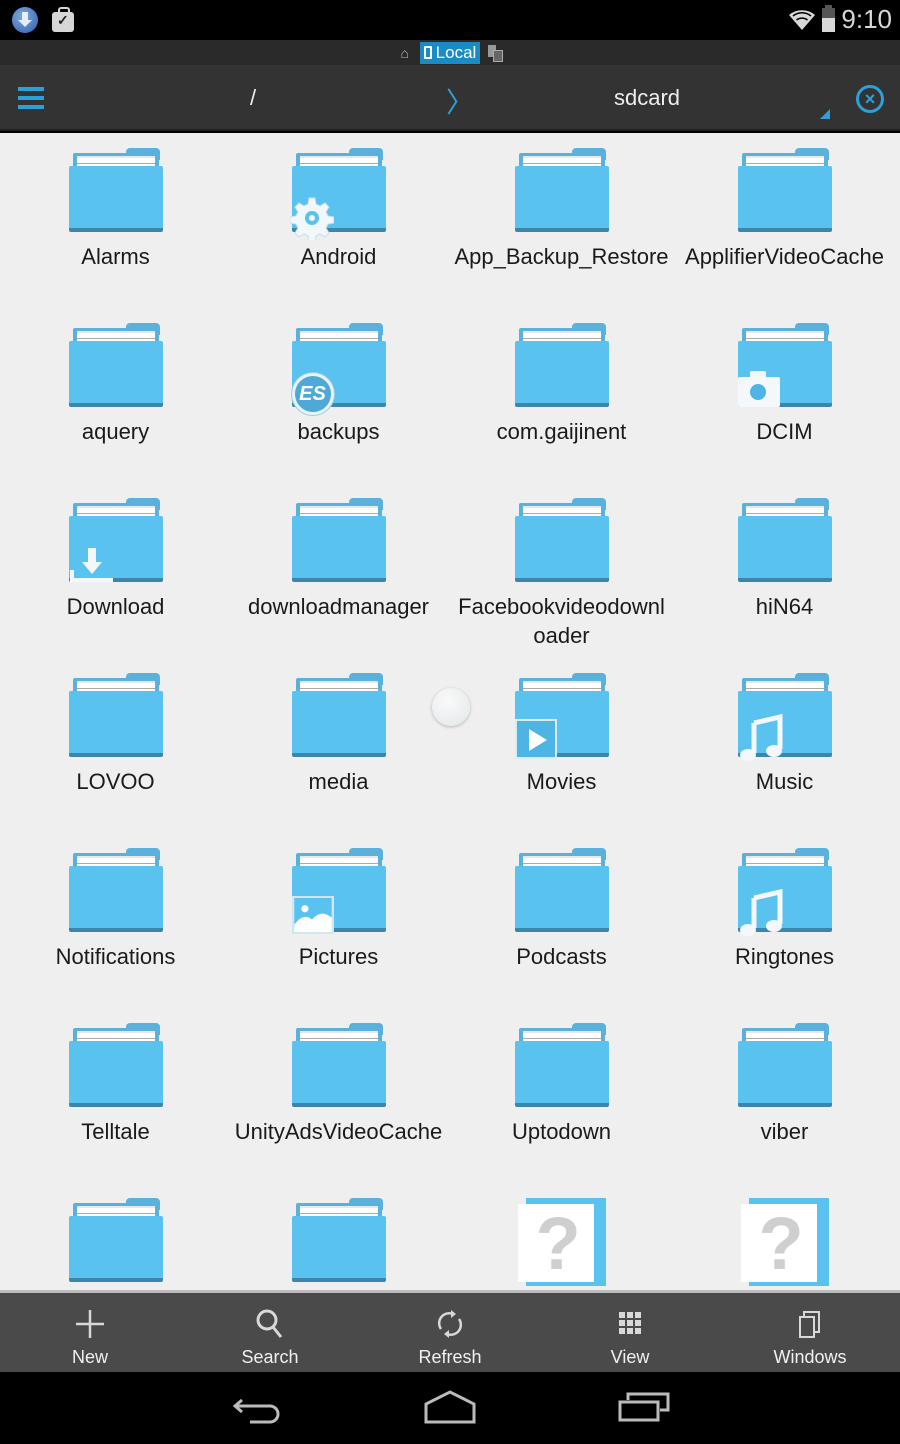 This screenshot has height=1444, width=900. What do you see at coordinates (312, 394) in the screenshot?
I see `es-logo-icon: ES` at bounding box center [312, 394].